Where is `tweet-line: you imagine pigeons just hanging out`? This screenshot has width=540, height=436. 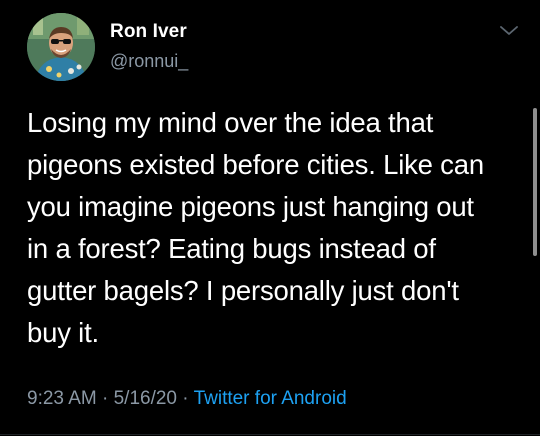
tweet-line: you imagine pigeons just hanging out is located at coordinates (250, 206).